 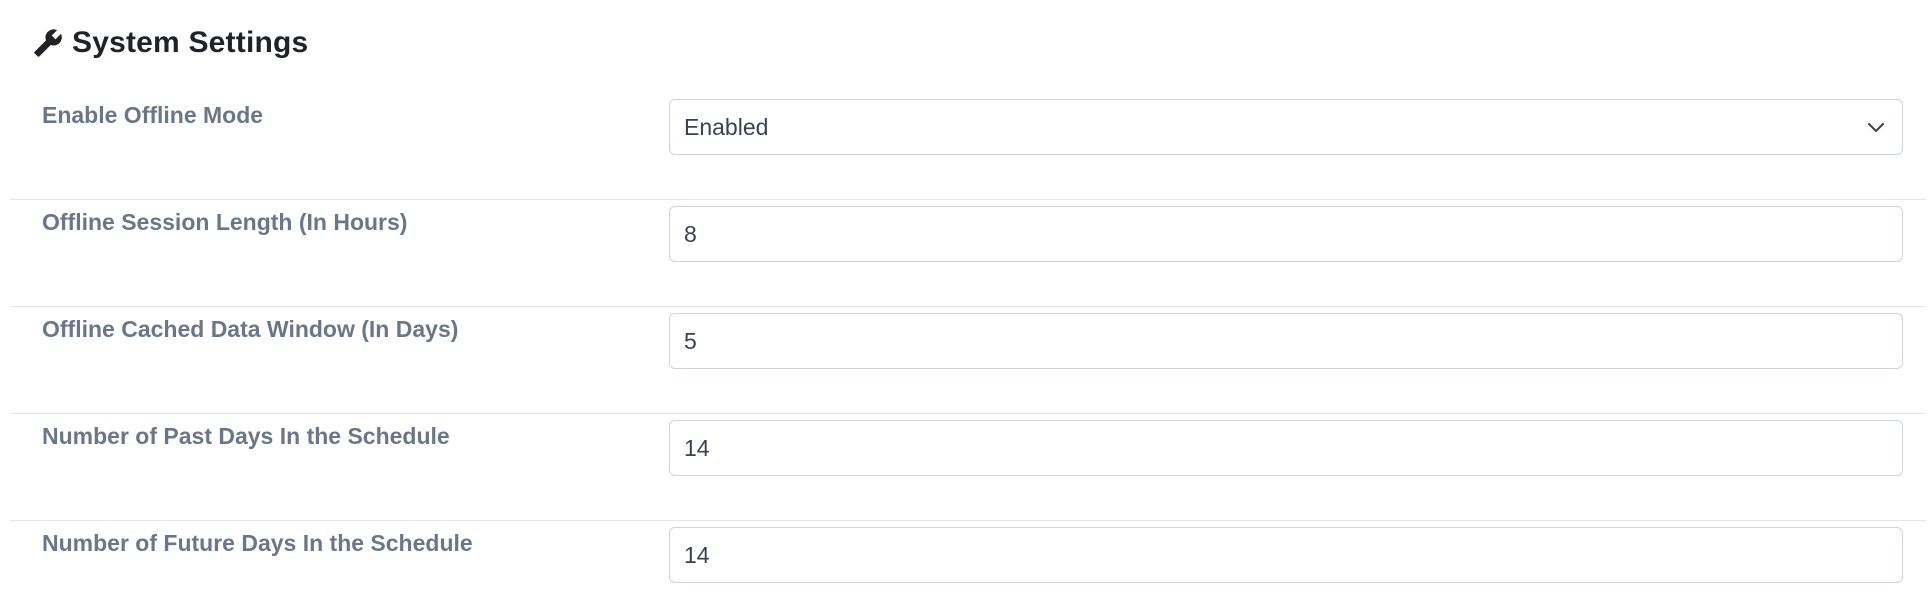 I want to click on setting-label: Offline Cached Data Window (In Days), so click(x=250, y=329).